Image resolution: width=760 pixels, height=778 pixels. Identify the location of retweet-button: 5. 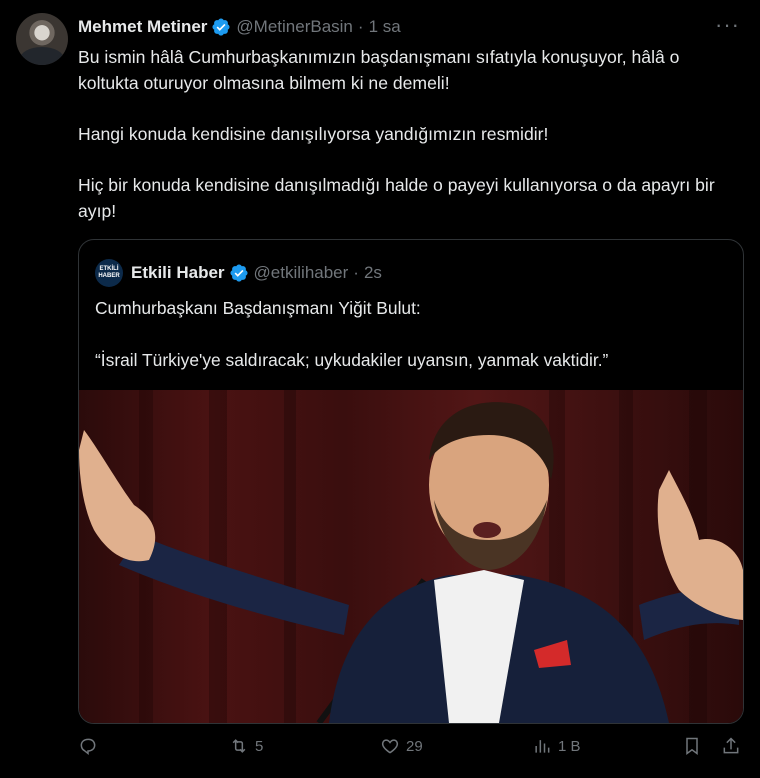
(246, 746).